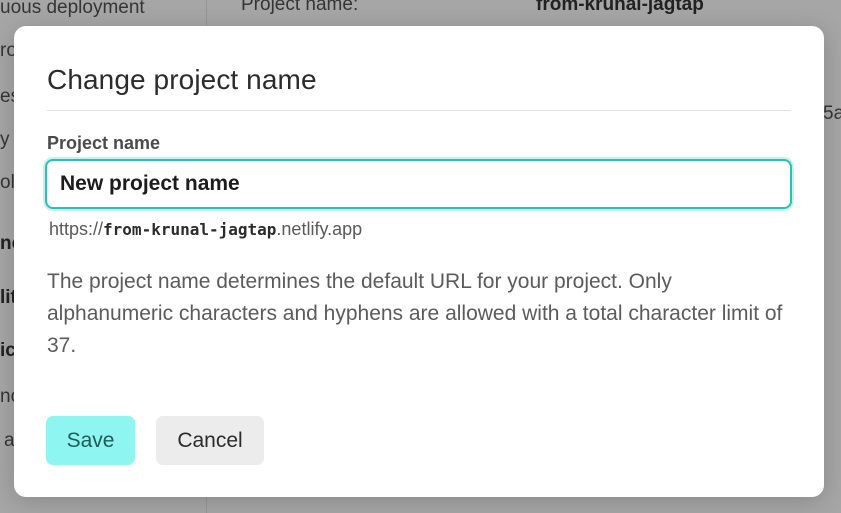 This screenshot has width=841, height=513. What do you see at coordinates (190, 229) in the screenshot?
I see `url-site-name: from-krunal-jagtap` at bounding box center [190, 229].